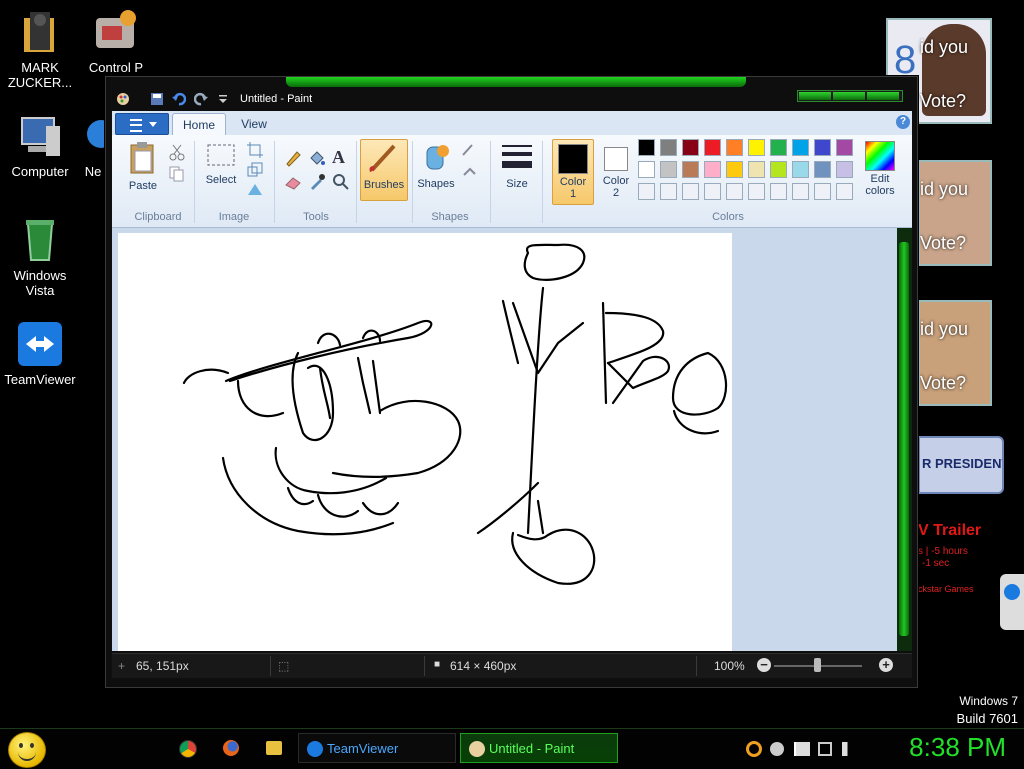 Image resolution: width=1024 pixels, height=769 pixels. What do you see at coordinates (223, 99) in the screenshot?
I see `customize-qat-icon` at bounding box center [223, 99].